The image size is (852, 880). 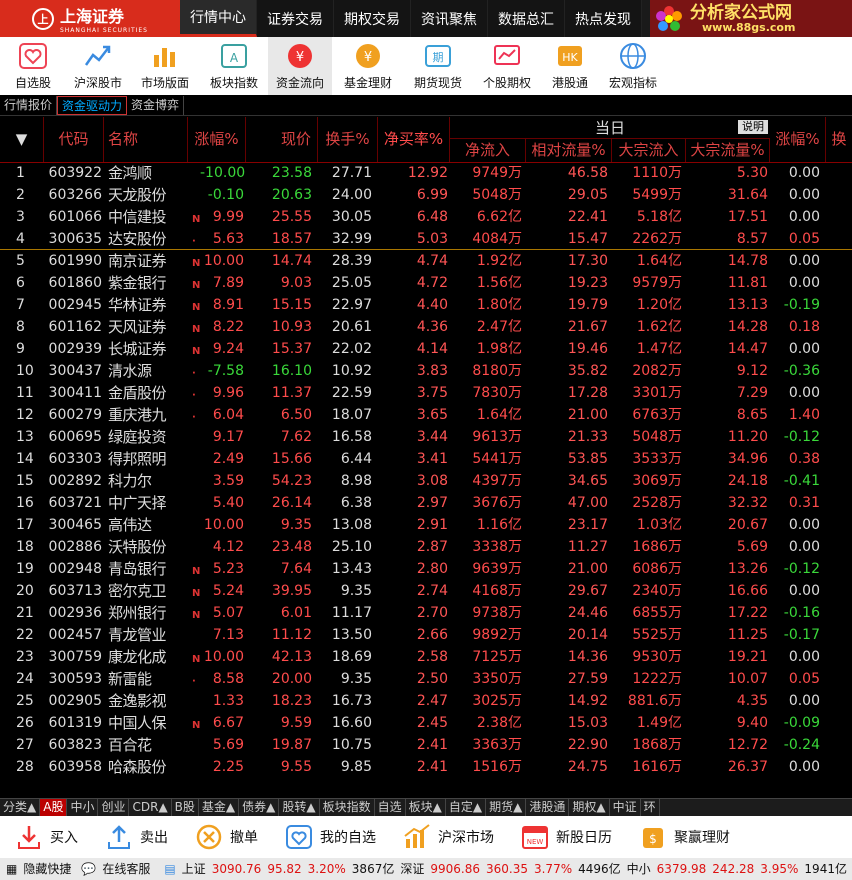 I want to click on tool-capital-flow: ¥ 资金流向, so click(x=300, y=66).